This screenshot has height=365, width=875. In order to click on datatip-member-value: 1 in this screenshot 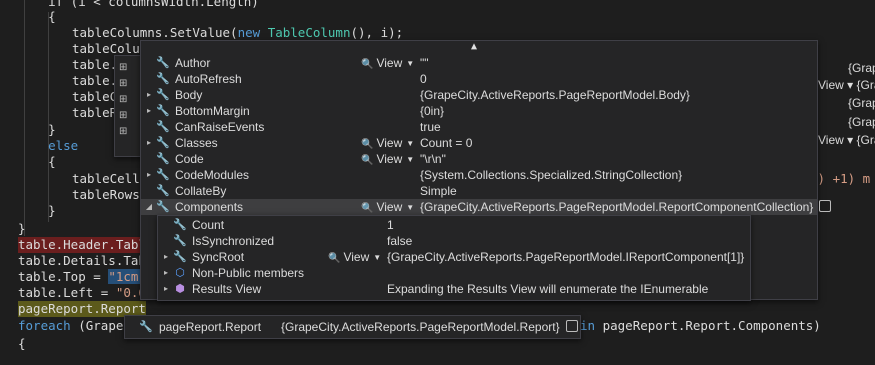, I will do `click(390, 225)`.